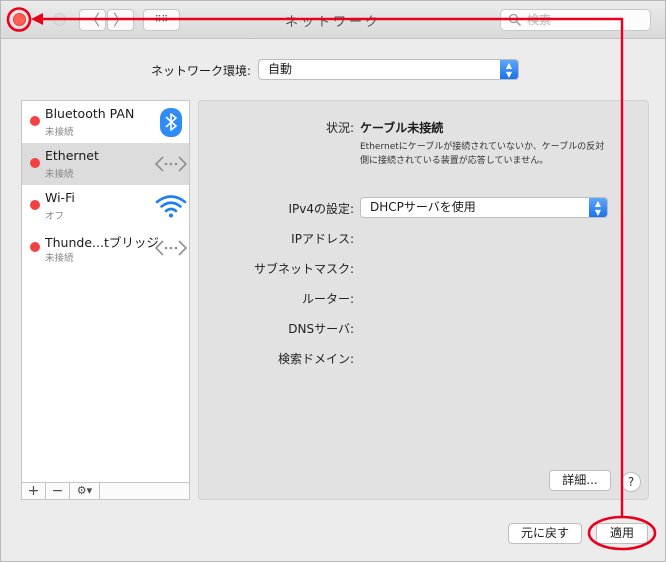 This screenshot has height=562, width=666. Describe the element at coordinates (321, 209) in the screenshot. I see `ipv4-config-label: IPv4の設定:` at that location.